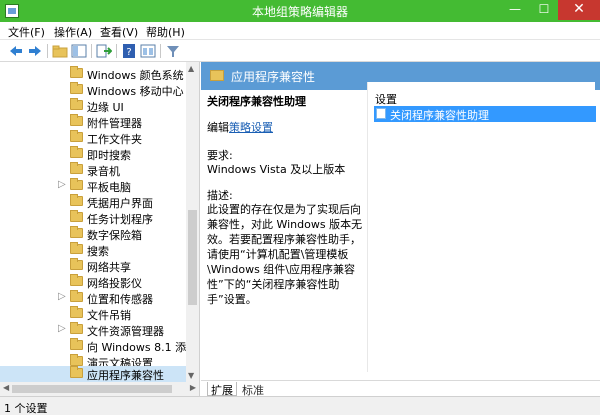 This screenshot has height=416, width=600. I want to click on tree-item: 向 Windows 8.1 添加功, so click(99, 346).